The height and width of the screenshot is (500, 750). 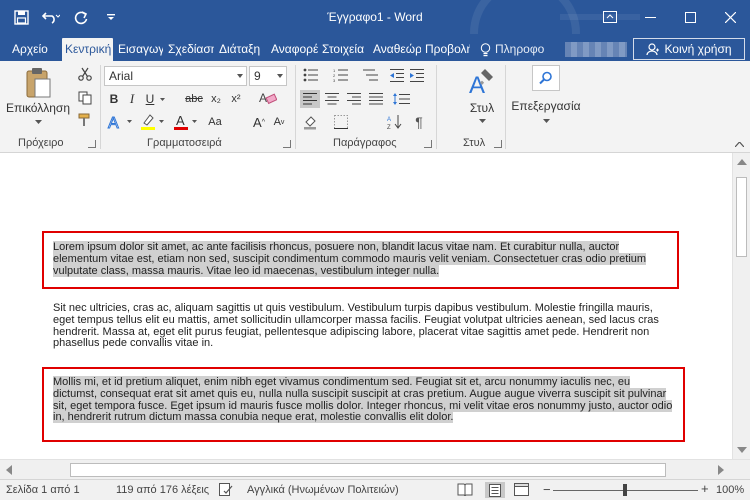 I want to click on change-case-button: Aa, so click(x=215, y=122).